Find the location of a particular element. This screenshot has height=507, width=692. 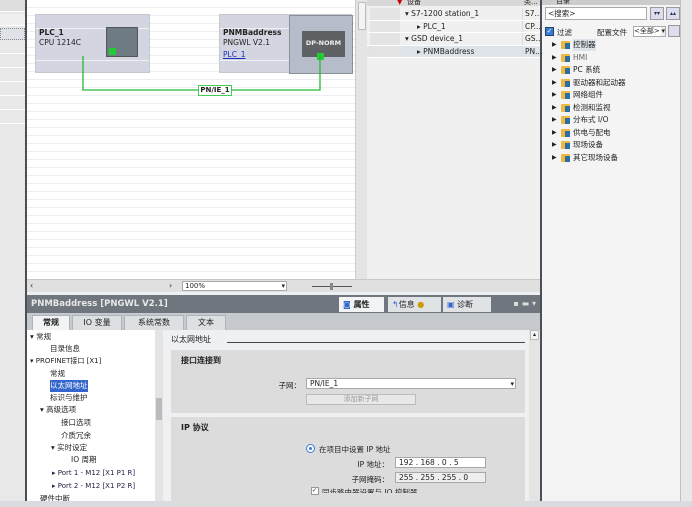

catalog-item: ▶ PC 系统 is located at coordinates (576, 70).